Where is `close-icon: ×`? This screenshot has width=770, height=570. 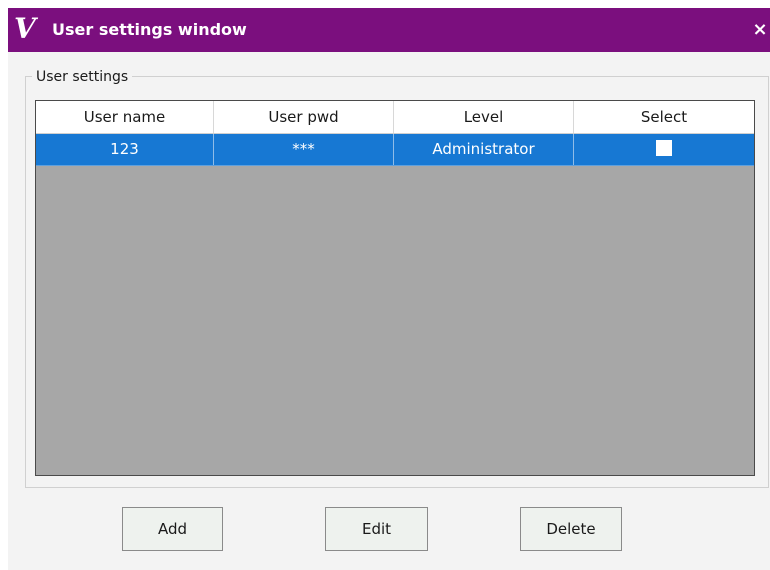 close-icon: × is located at coordinates (760, 30).